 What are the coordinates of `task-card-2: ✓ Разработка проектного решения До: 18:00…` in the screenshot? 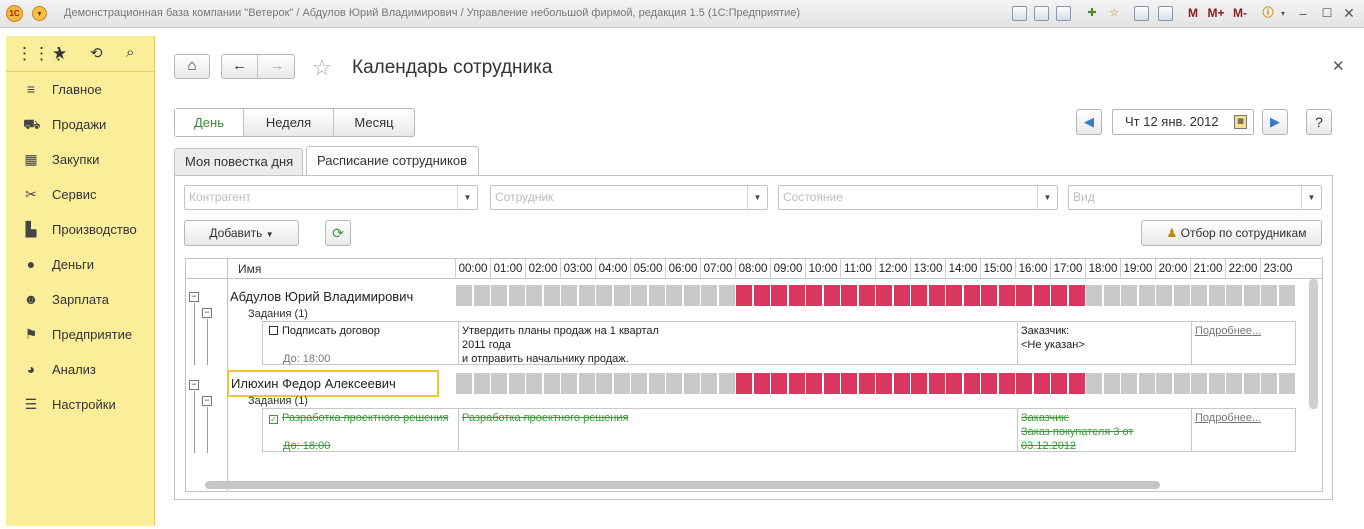 It's located at (779, 430).